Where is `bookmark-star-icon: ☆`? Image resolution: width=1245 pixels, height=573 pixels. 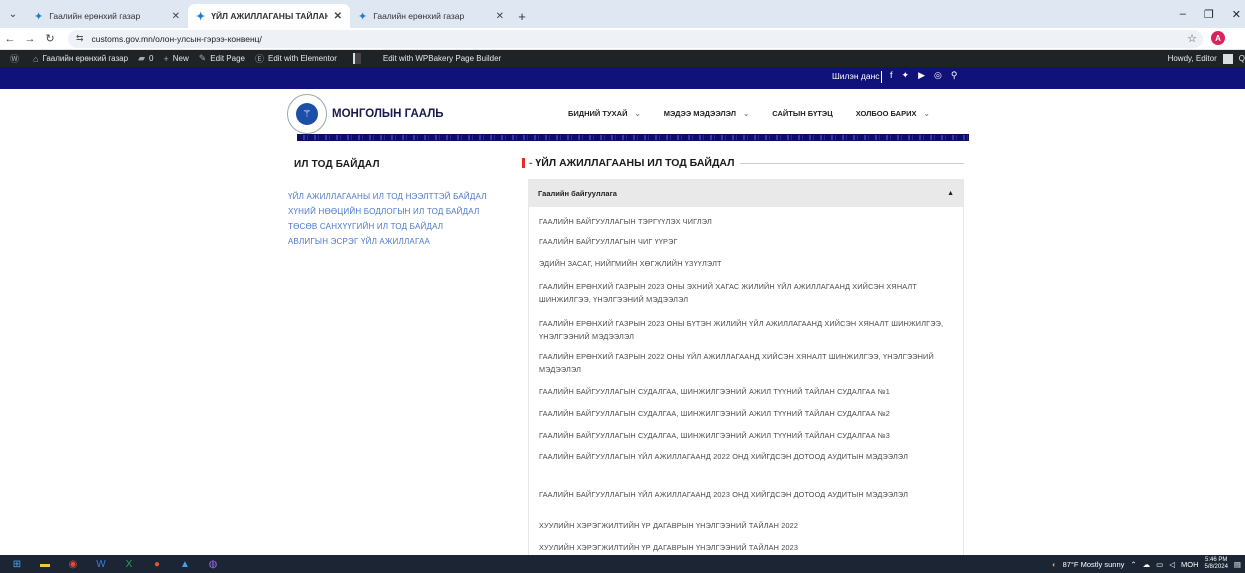
bookmark-star-icon: ☆ is located at coordinates (1192, 38).